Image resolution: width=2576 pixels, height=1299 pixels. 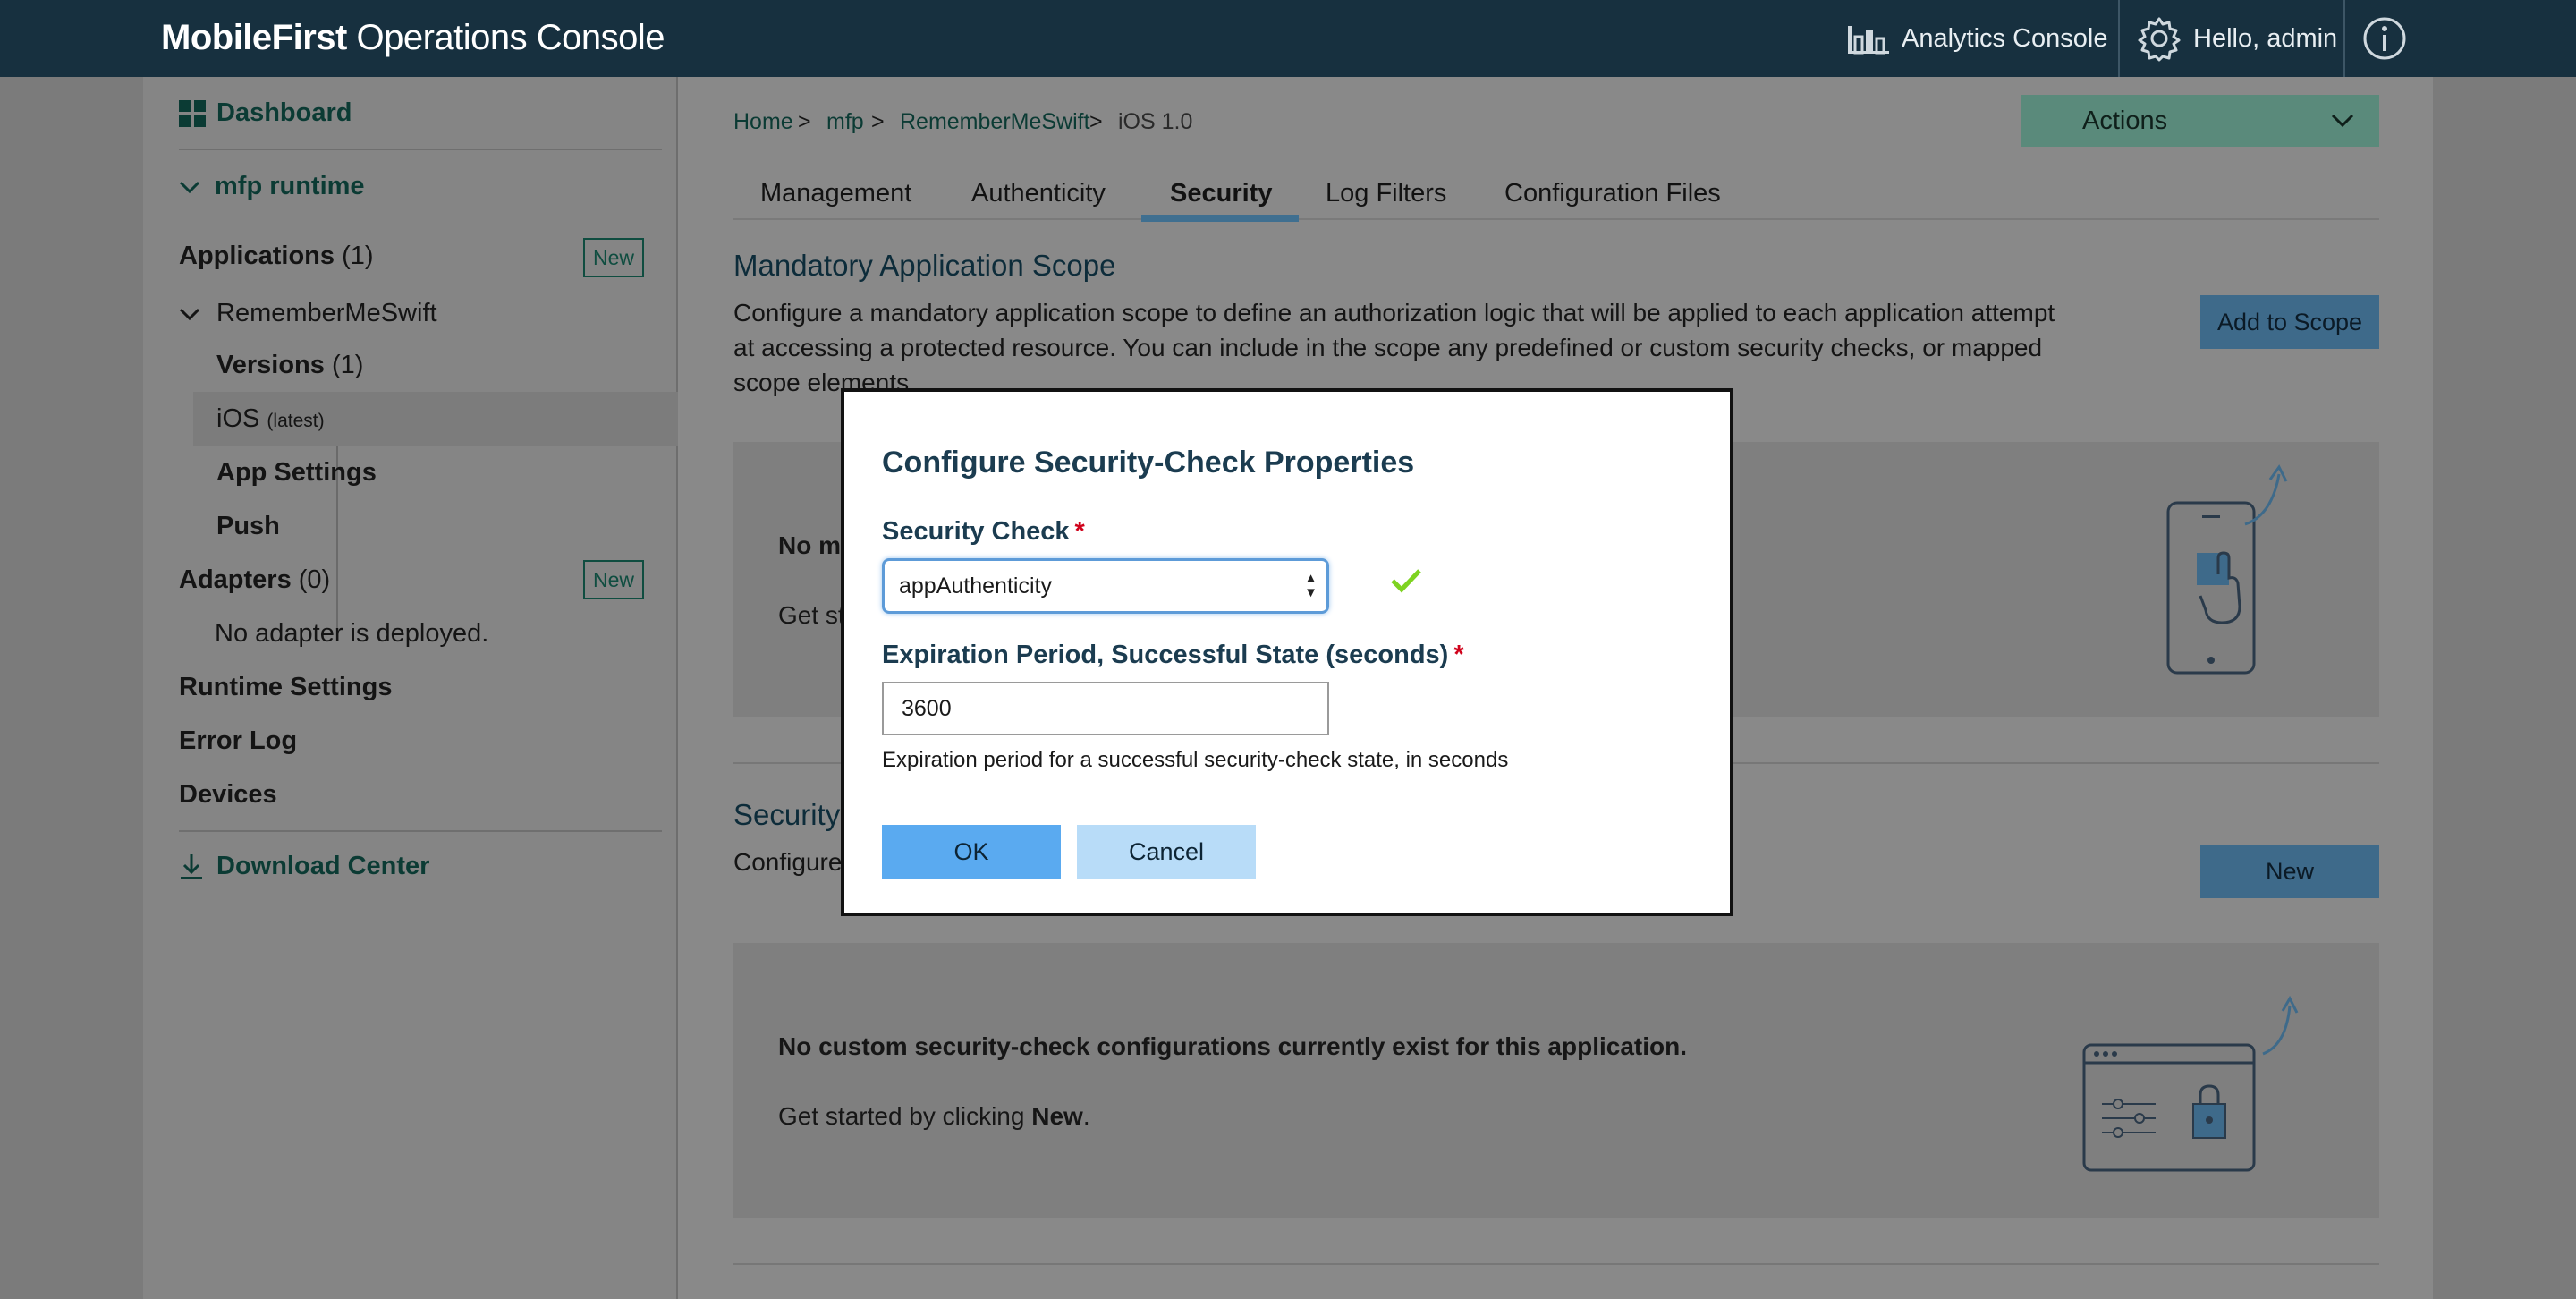 I want to click on dashboard-label: Dashboard, so click(x=284, y=112).